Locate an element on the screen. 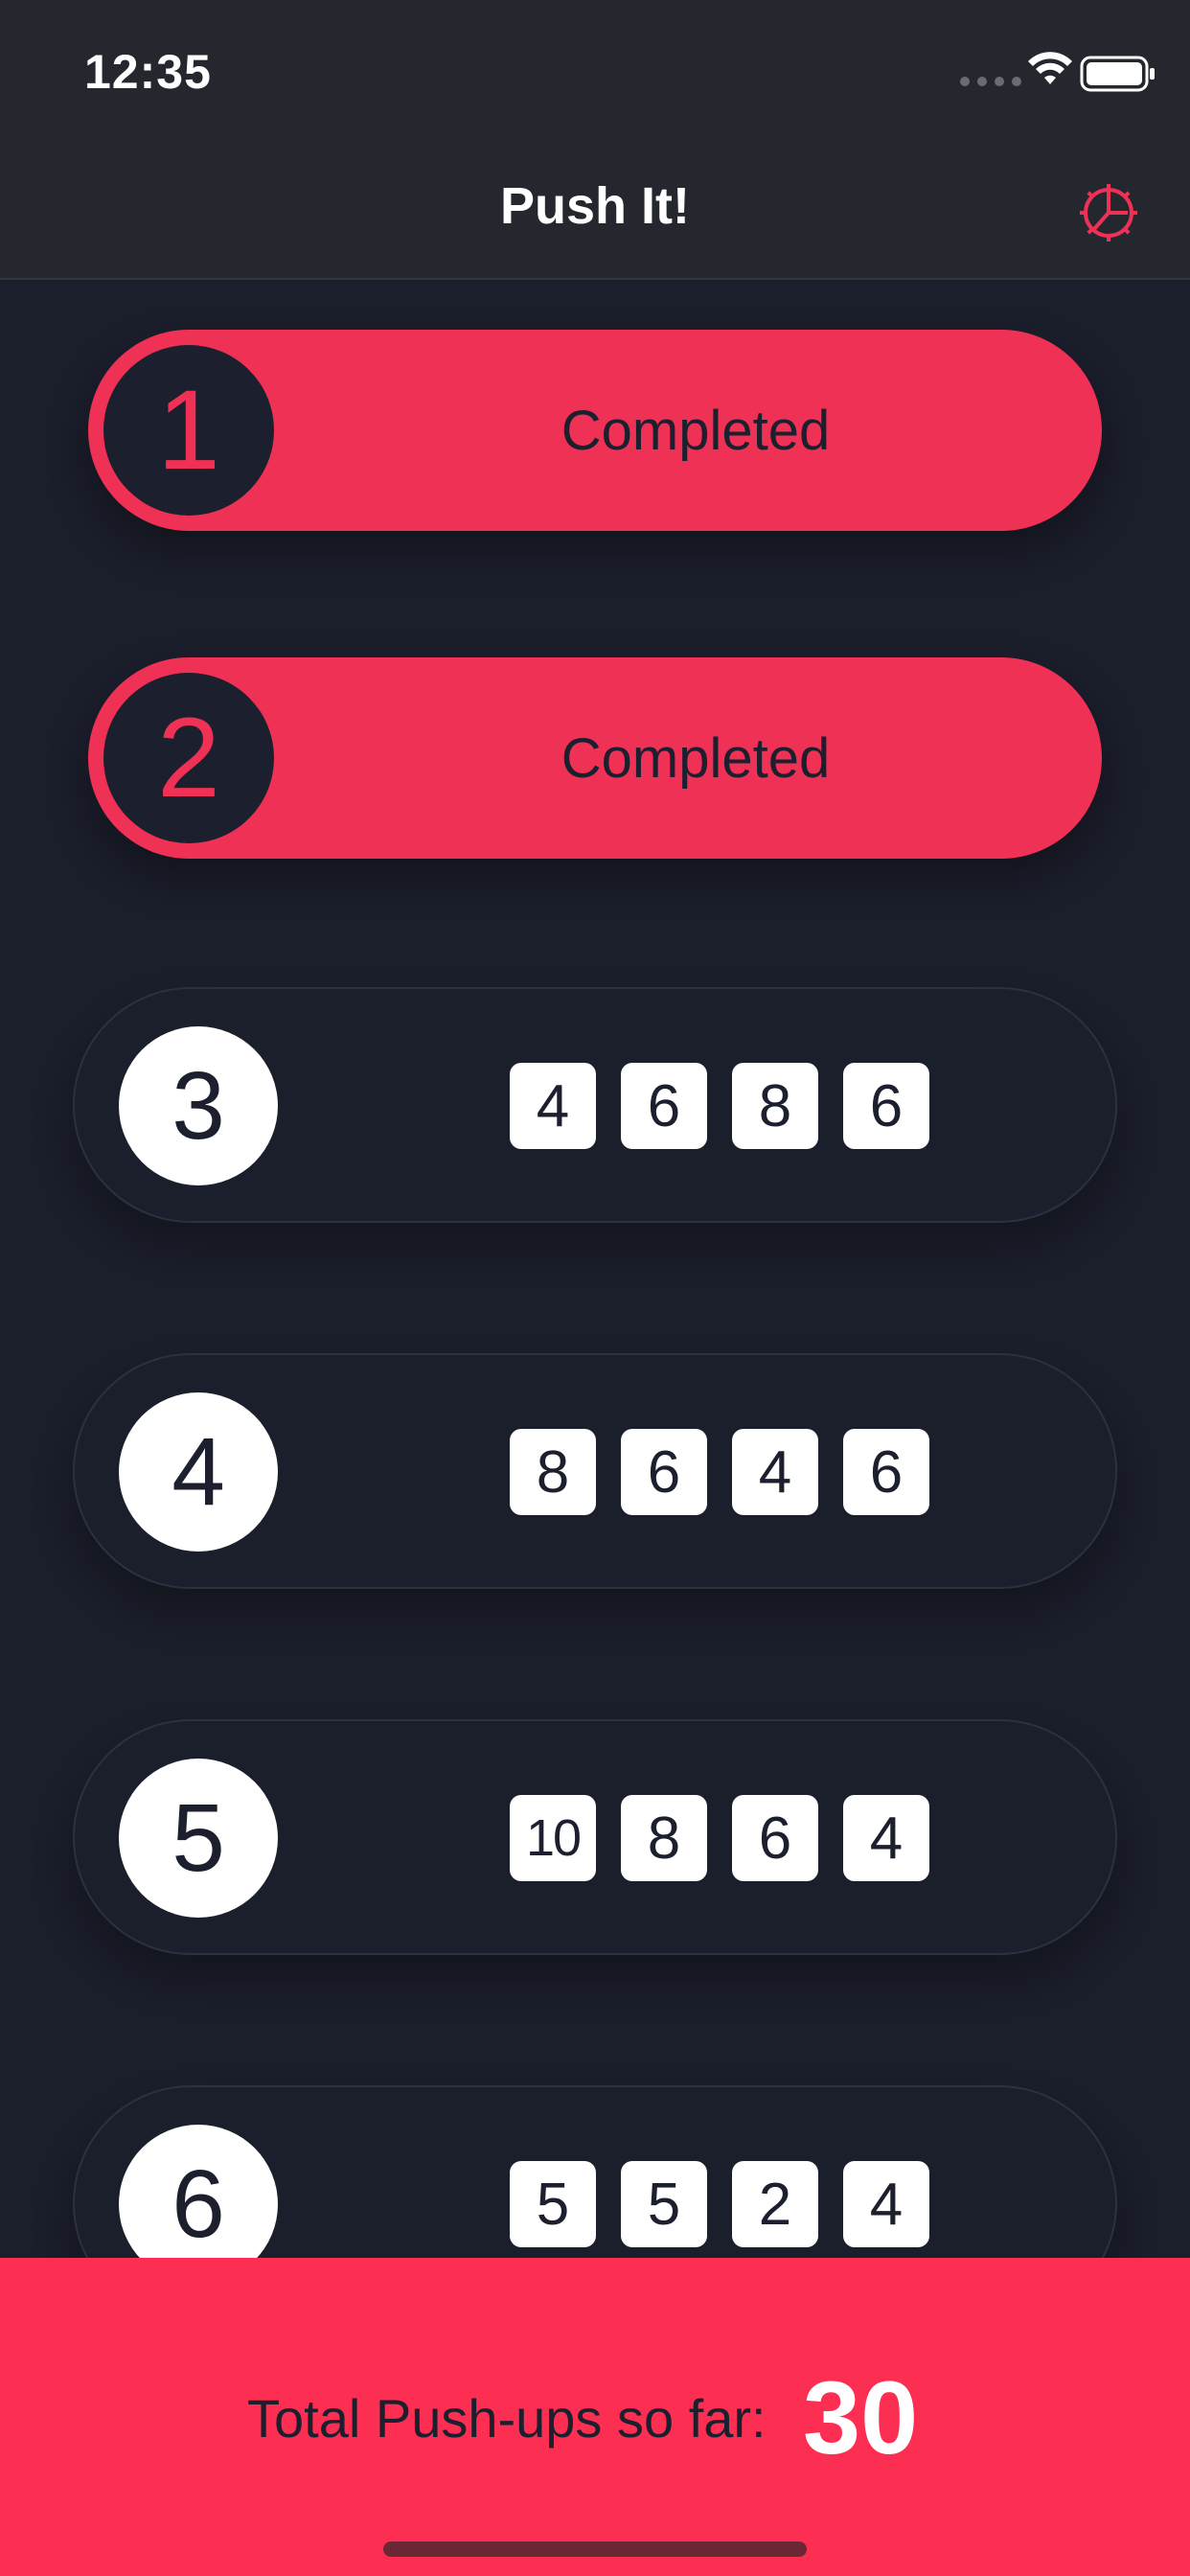  rep-count: 10 is located at coordinates (553, 1838).